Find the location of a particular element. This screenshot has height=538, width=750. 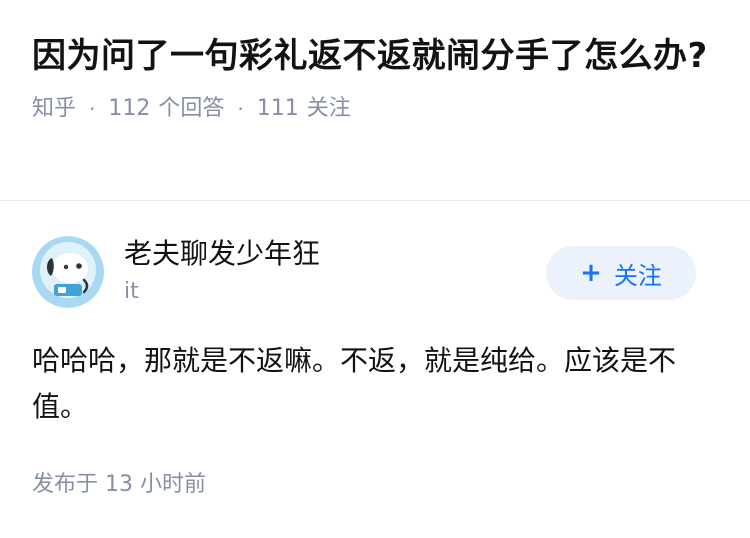

answer-timestamp: 发布于 13 小时前 is located at coordinates (119, 484).